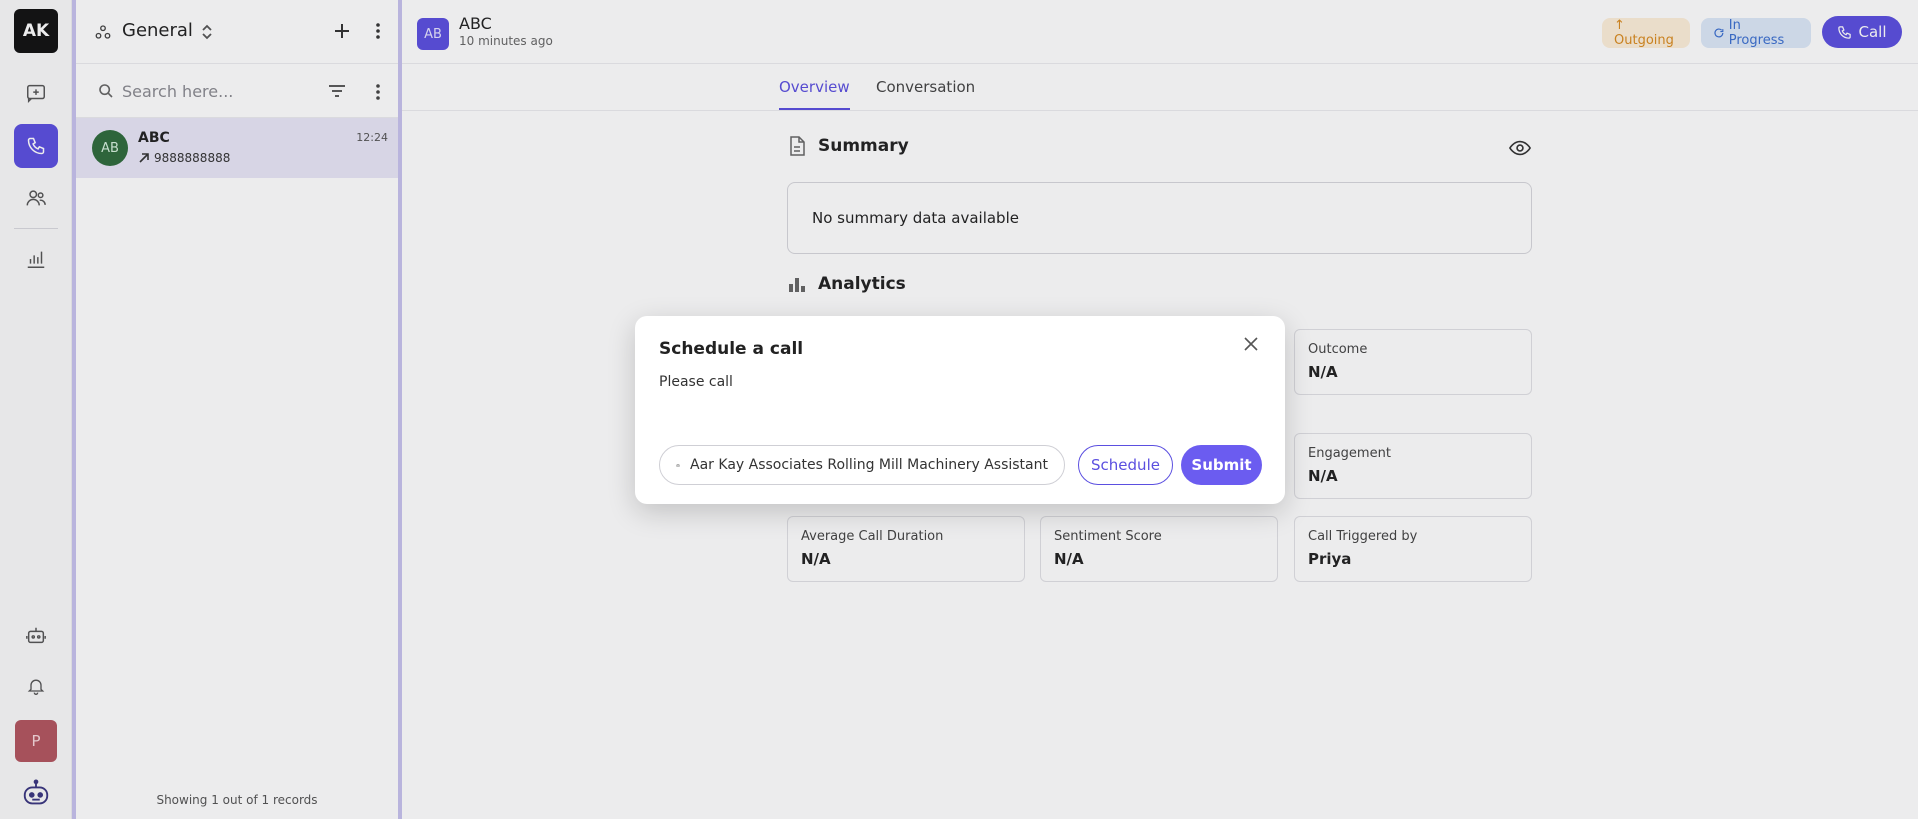  Describe the element at coordinates (1221, 465) in the screenshot. I see `submit-button: Submit` at that location.